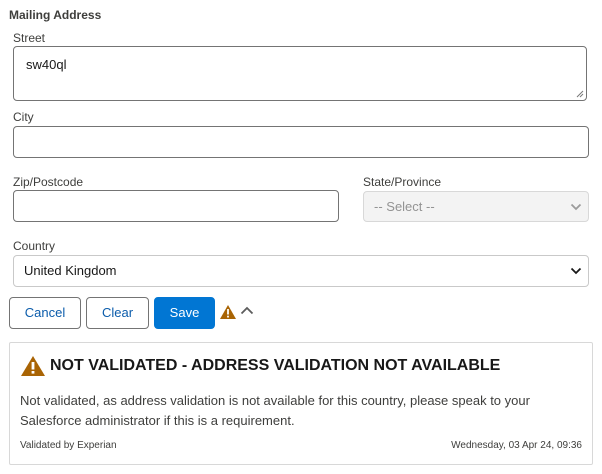 The width and height of the screenshot is (602, 474). What do you see at coordinates (184, 313) in the screenshot?
I see `save-button: Save` at bounding box center [184, 313].